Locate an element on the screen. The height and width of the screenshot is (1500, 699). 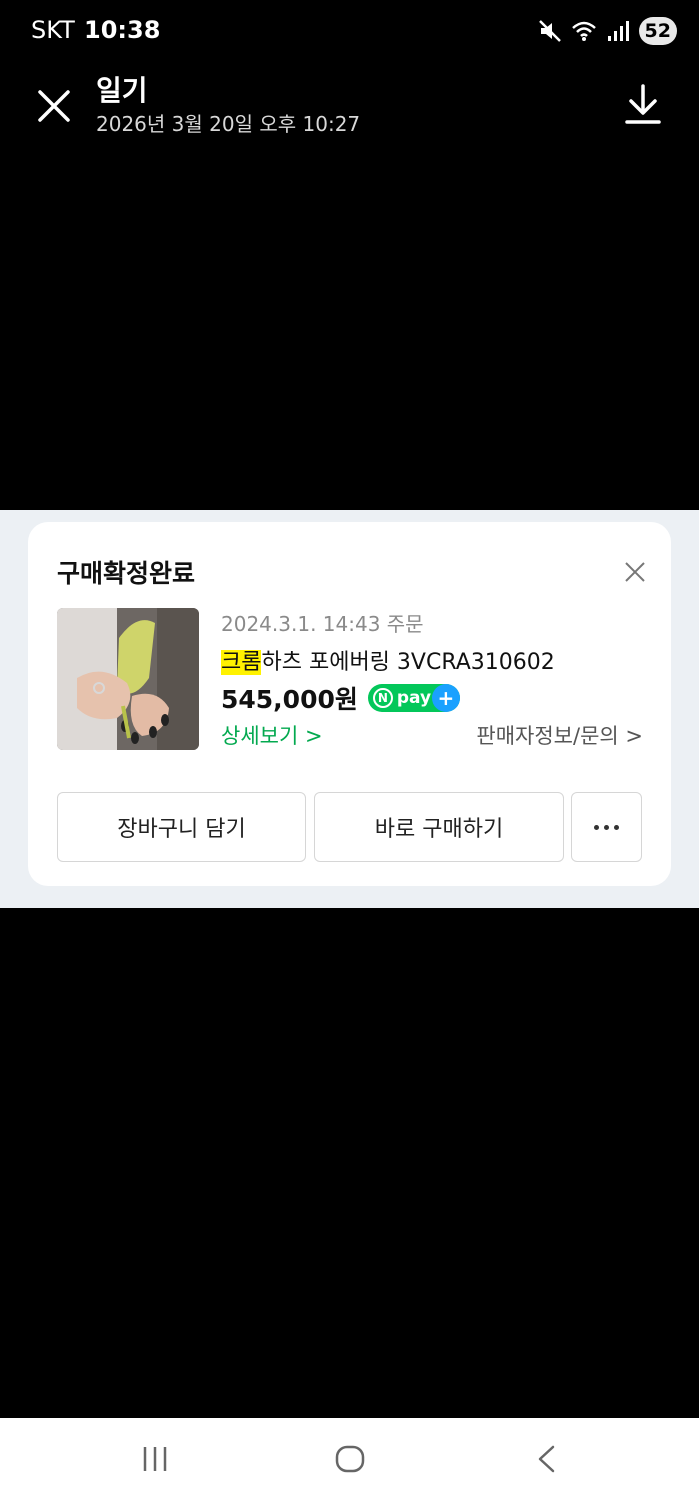
detail-link: 상세보기 > is located at coordinates (272, 736).